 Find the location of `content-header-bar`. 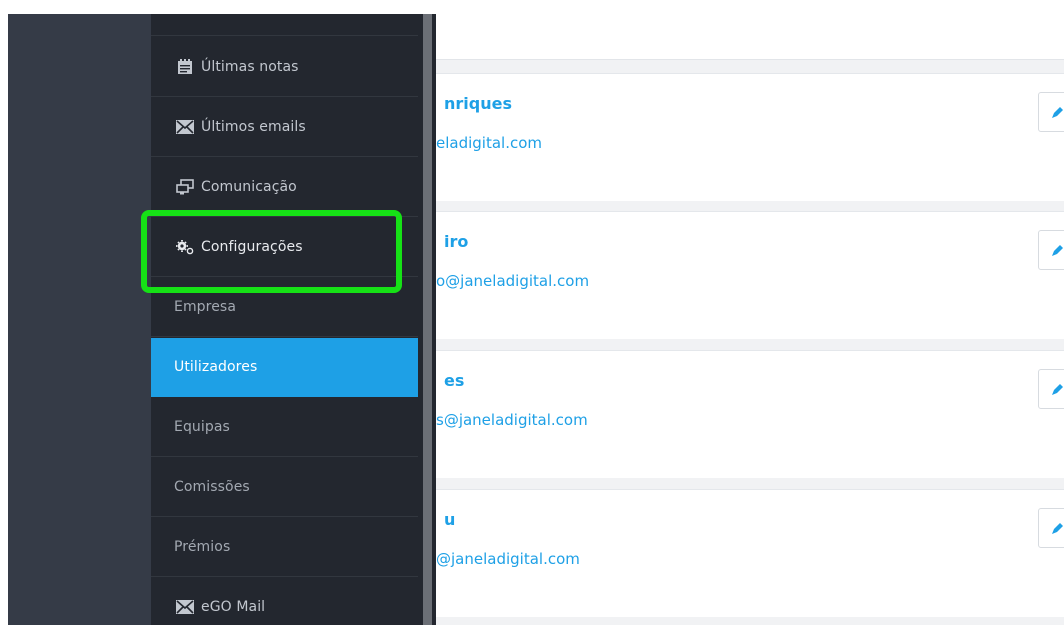

content-header-bar is located at coordinates (750, 30).